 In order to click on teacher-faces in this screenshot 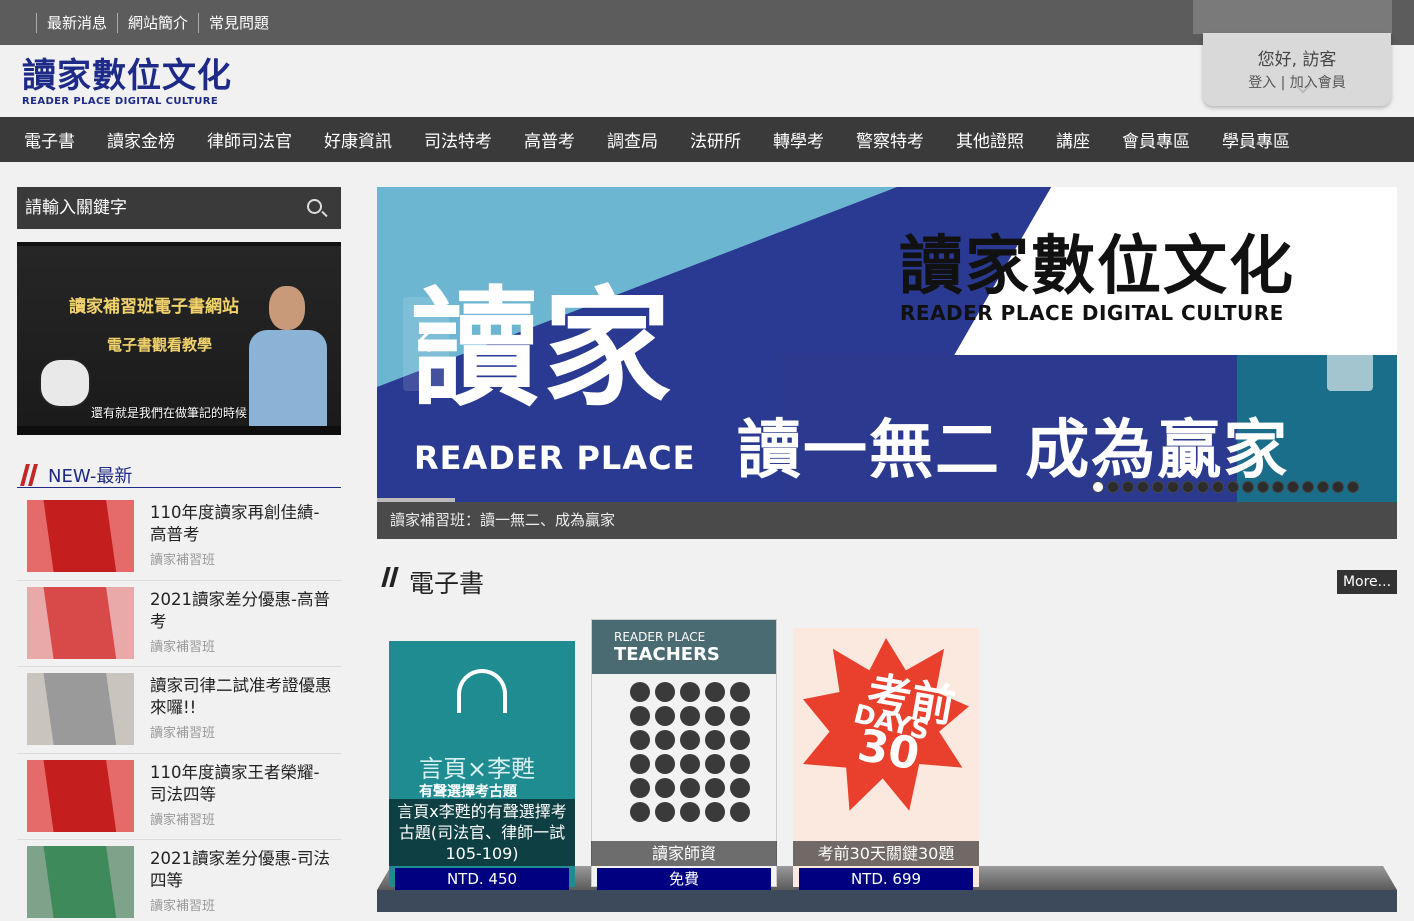, I will do `click(700, 752)`.